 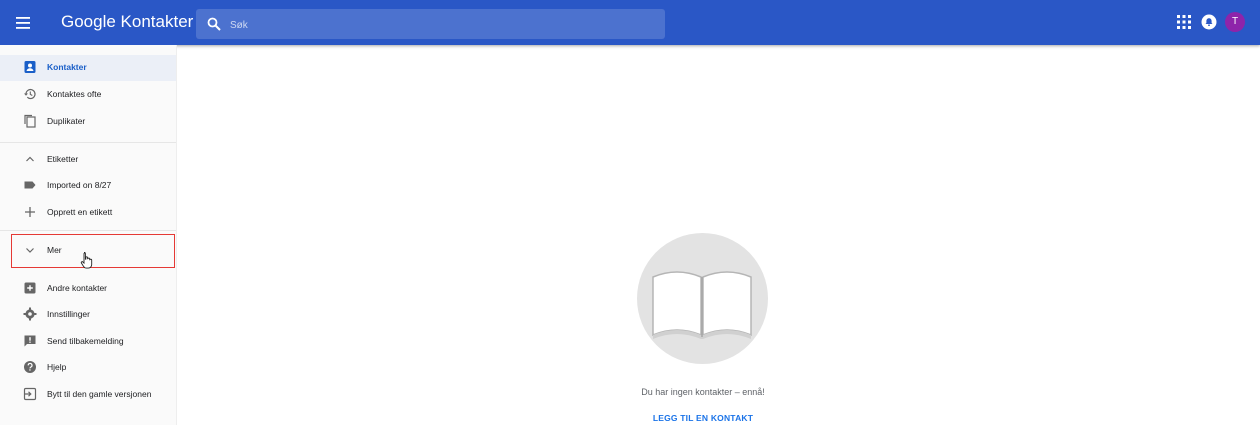 I want to click on help-icon, so click(x=30, y=367).